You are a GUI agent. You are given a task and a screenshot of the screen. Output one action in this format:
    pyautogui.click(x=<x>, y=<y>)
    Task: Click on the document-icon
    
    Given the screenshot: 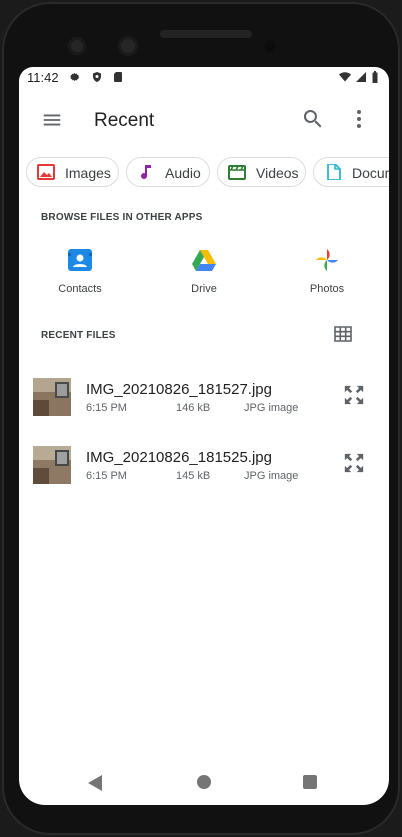 What is the action you would take?
    pyautogui.click(x=334, y=172)
    